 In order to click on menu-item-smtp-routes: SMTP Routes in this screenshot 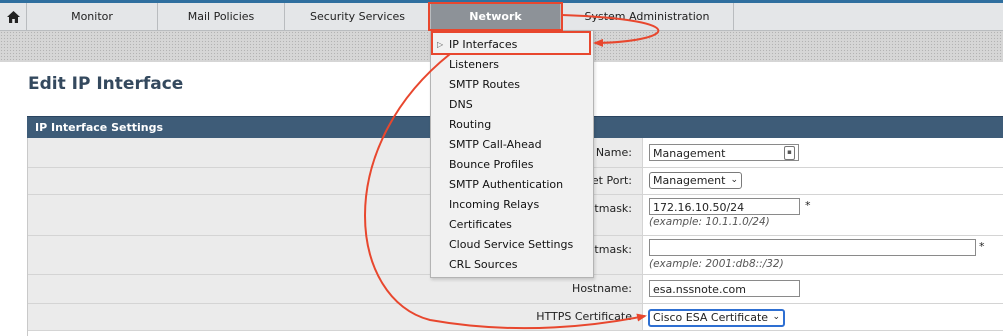, I will do `click(484, 84)`.